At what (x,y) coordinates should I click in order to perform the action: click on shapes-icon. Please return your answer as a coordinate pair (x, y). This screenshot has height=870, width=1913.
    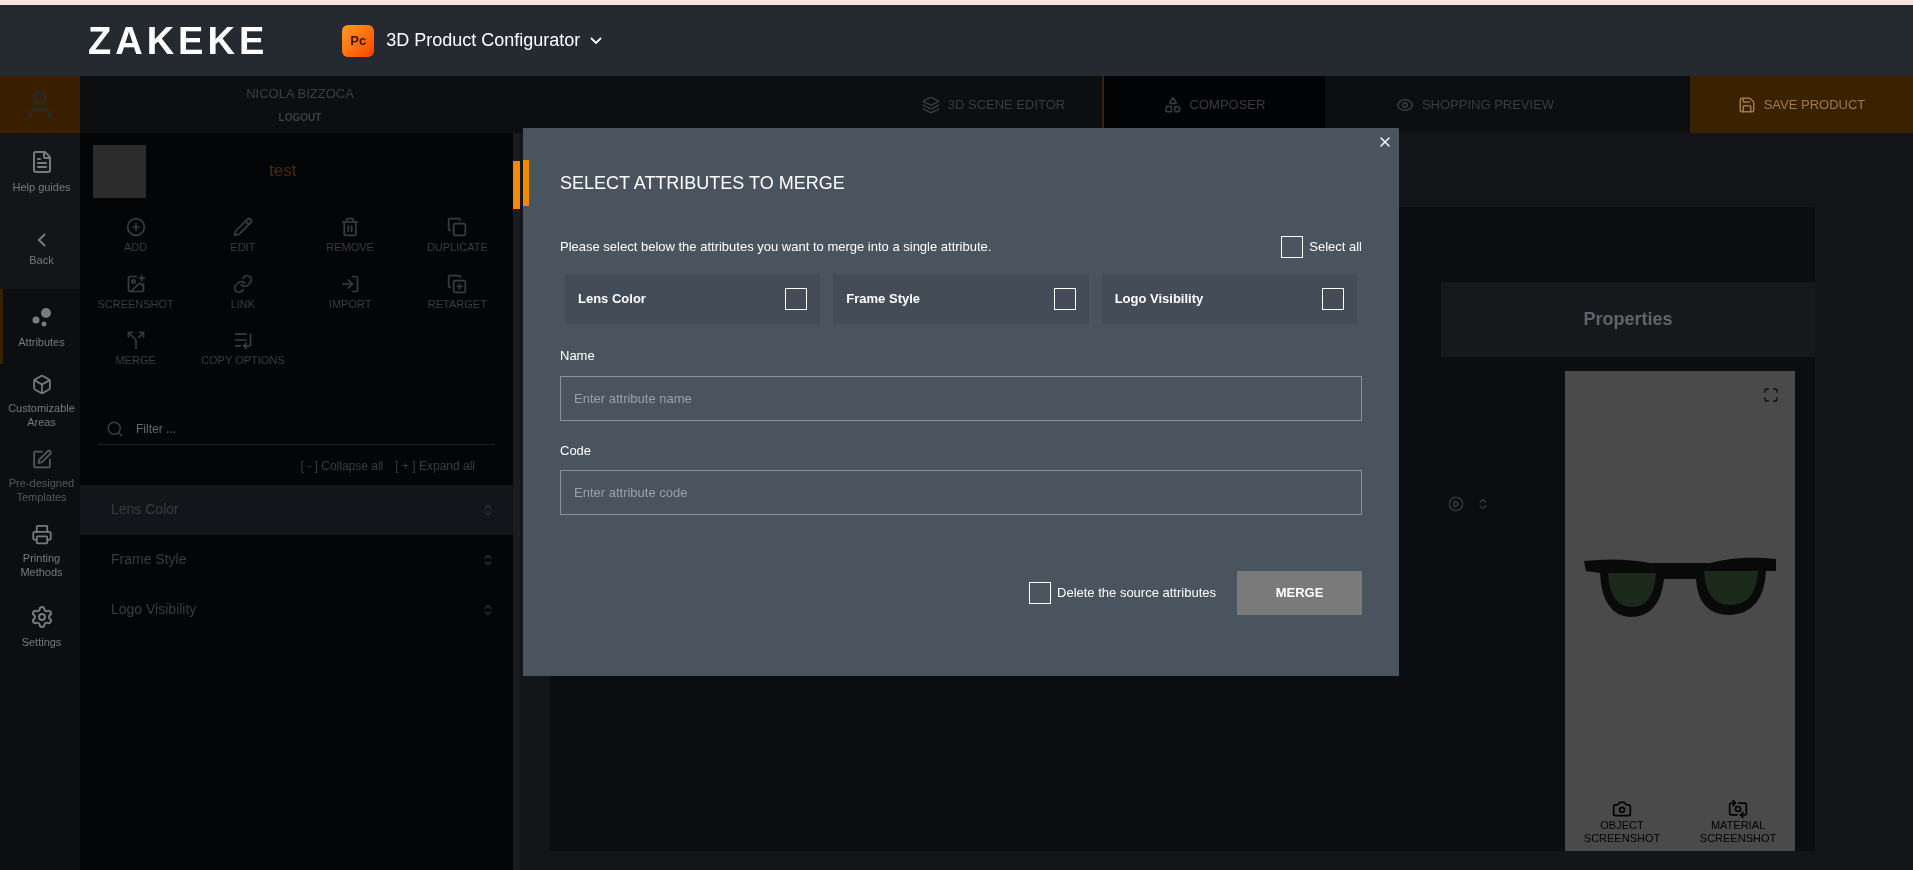
    Looking at the image, I should click on (1172, 104).